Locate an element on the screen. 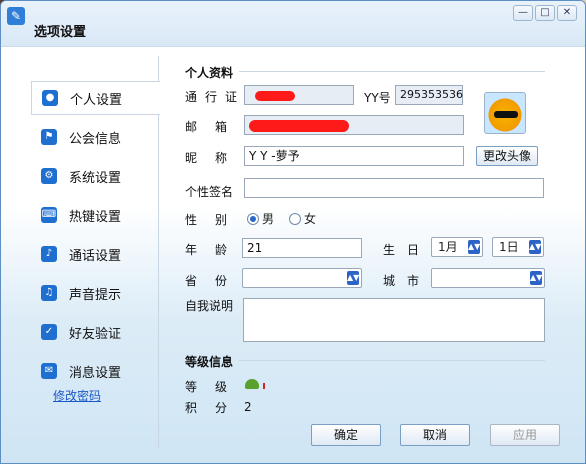  window-controls: — □ ✕ is located at coordinates (545, 13).